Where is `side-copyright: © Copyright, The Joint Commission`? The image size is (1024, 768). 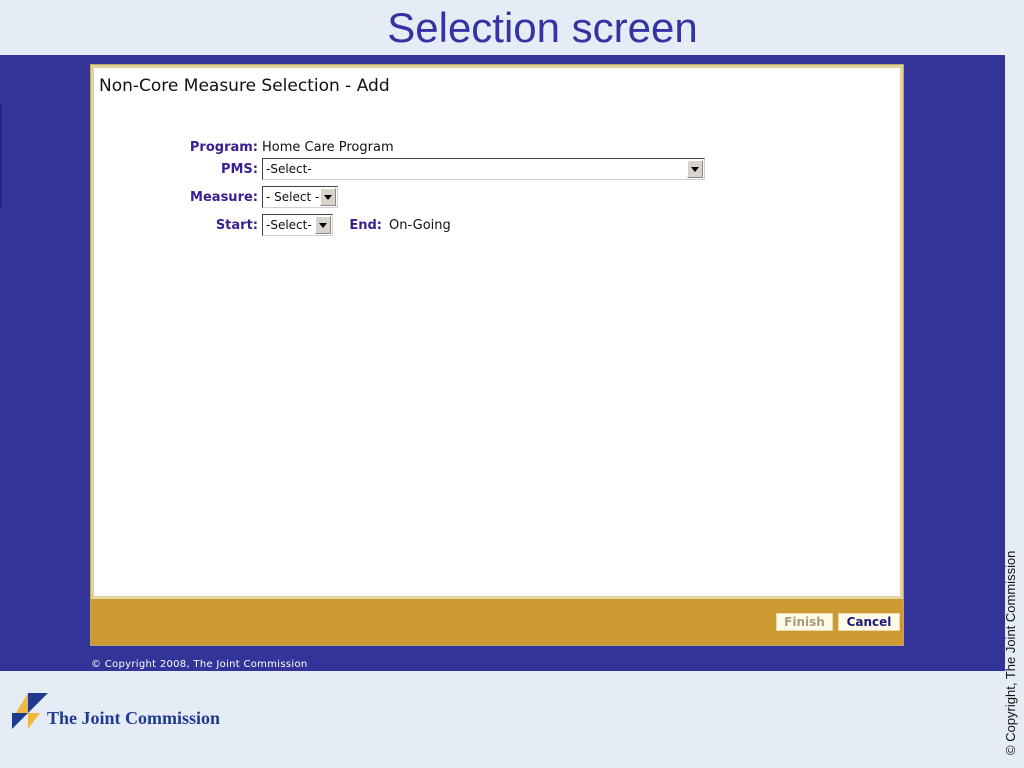
side-copyright: © Copyright, The Joint Commission is located at coordinates (1010, 652).